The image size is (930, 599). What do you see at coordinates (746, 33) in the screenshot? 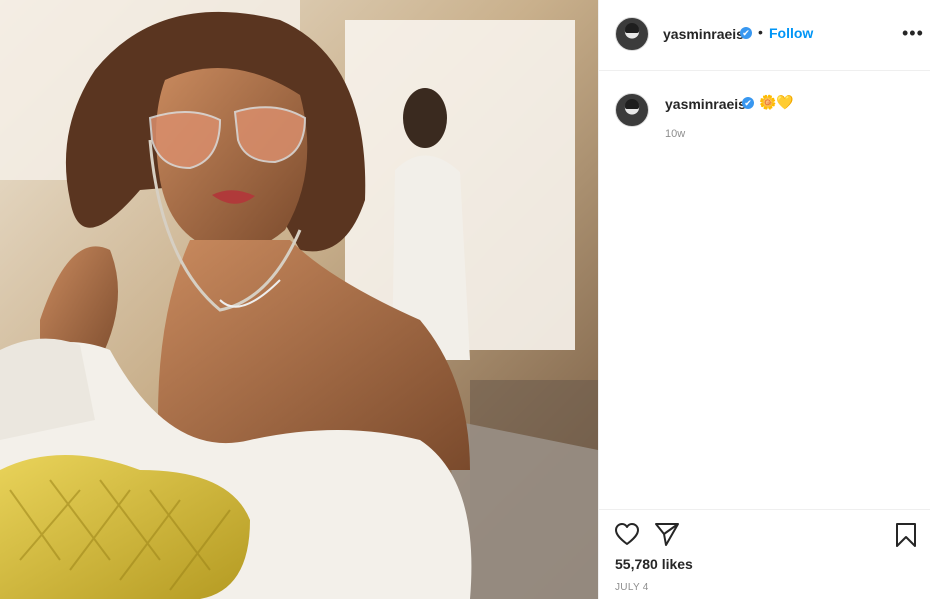
I see `verified-badge-icon: ✔` at bounding box center [746, 33].